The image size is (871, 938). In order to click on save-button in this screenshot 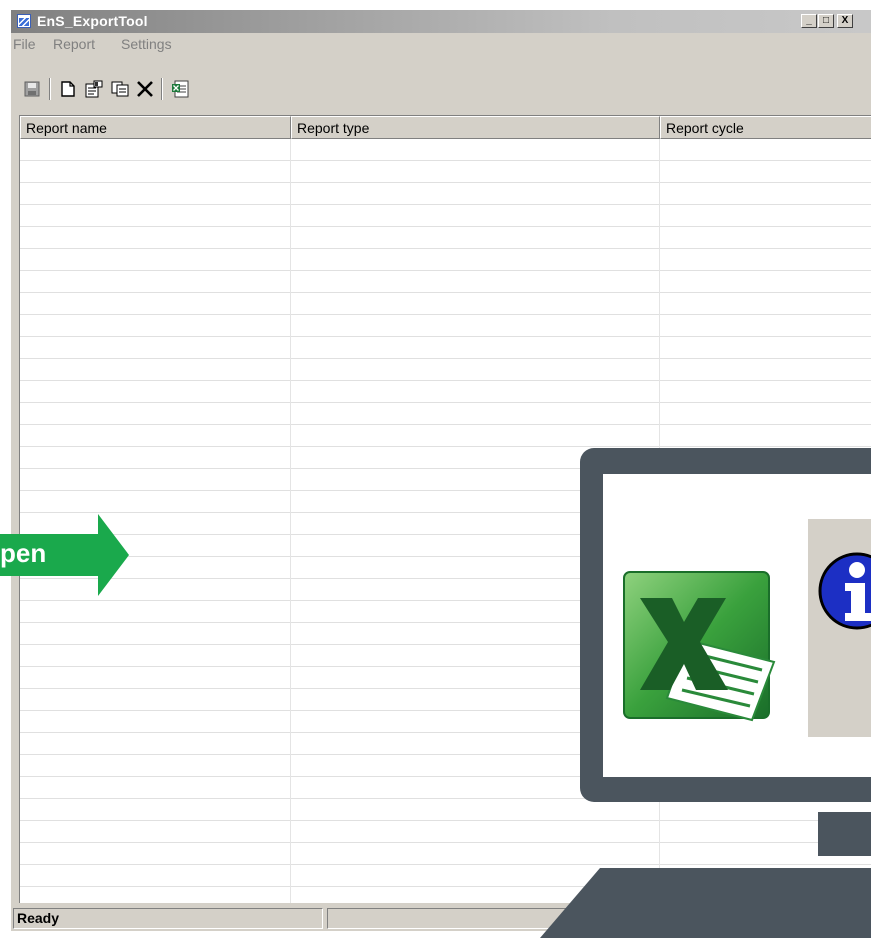, I will do `click(32, 89)`.